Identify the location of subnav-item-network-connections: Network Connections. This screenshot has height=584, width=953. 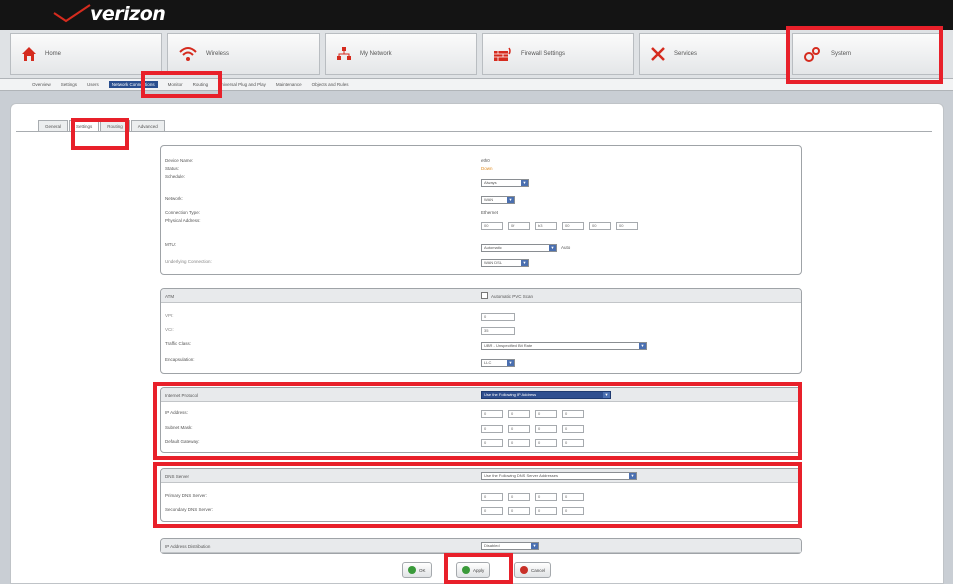
(133, 84).